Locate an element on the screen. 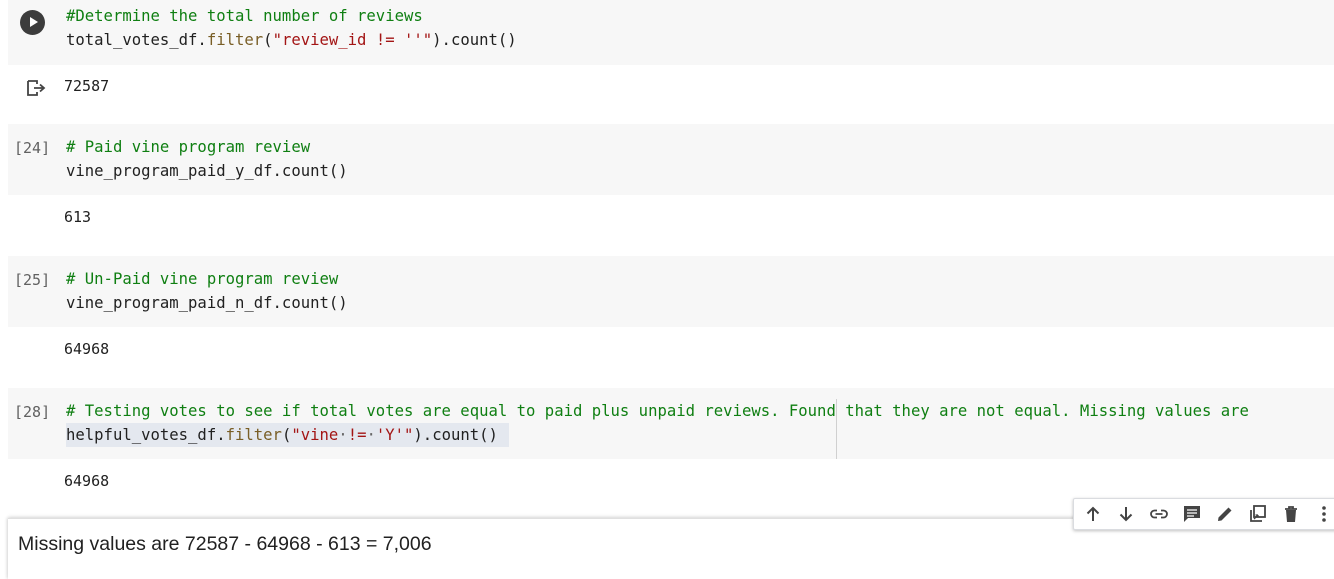 Image resolution: width=1334 pixels, height=579 pixels. arrow-up-icon is located at coordinates (1093, 513).